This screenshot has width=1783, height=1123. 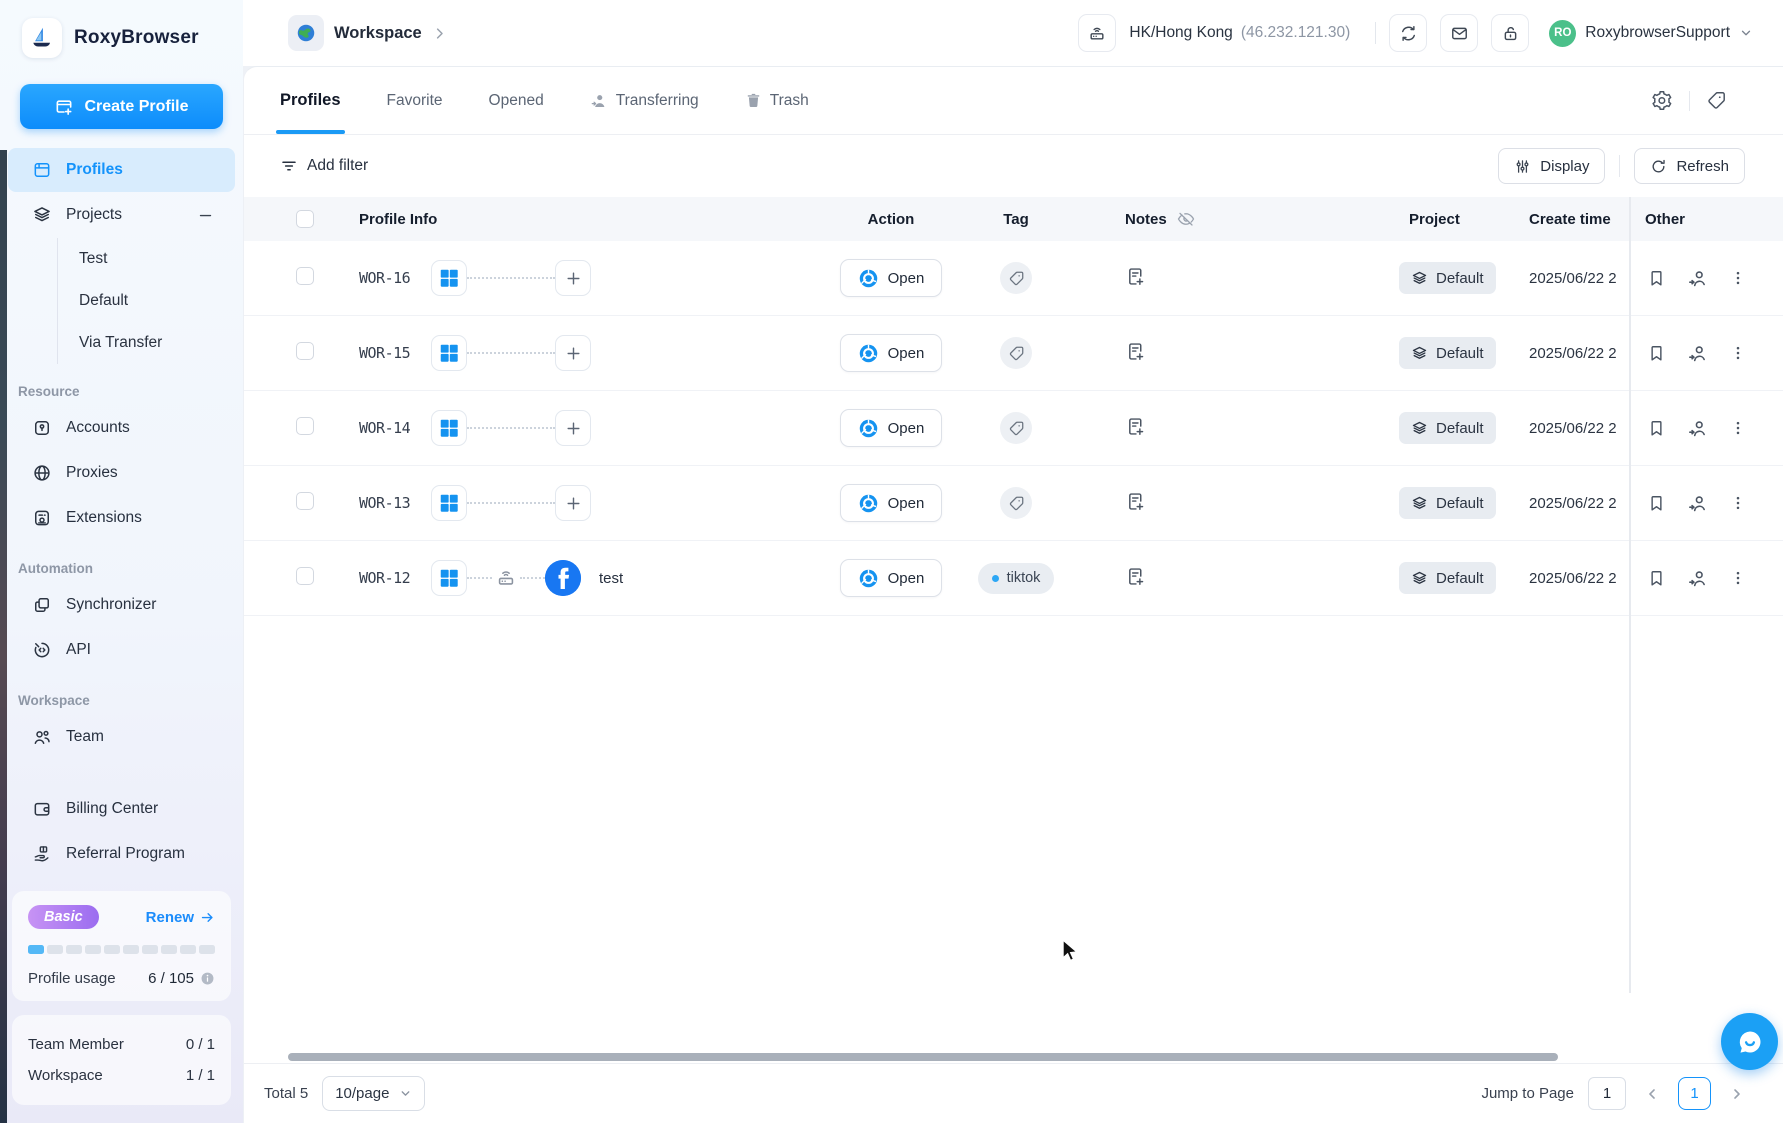 I want to click on synchronizer-icon, so click(x=42, y=605).